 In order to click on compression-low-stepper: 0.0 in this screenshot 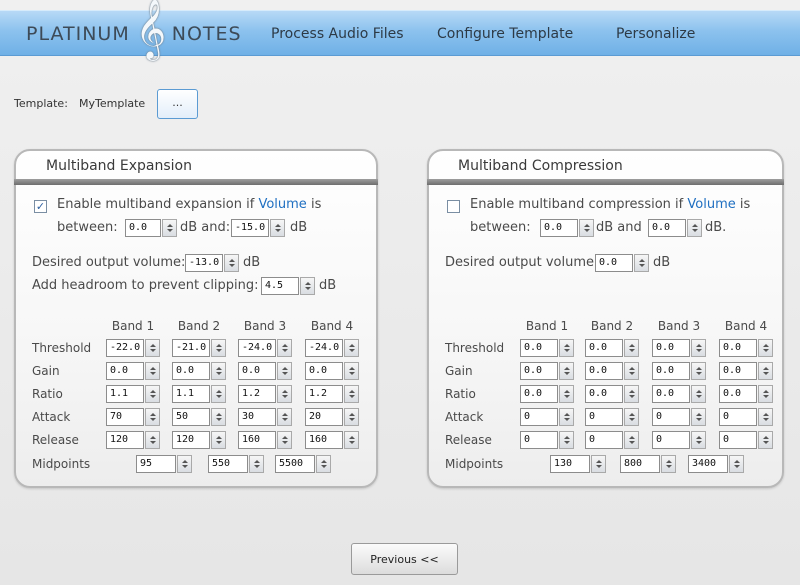, I will do `click(567, 228)`.